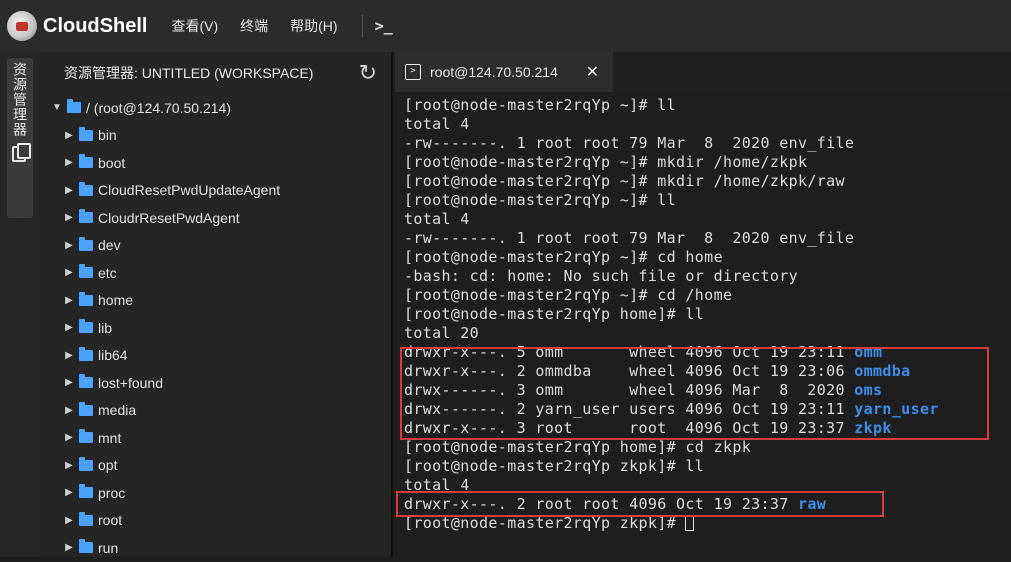 The height and width of the screenshot is (562, 1011). What do you see at coordinates (215, 301) in the screenshot?
I see `tree-item: ▶ home` at bounding box center [215, 301].